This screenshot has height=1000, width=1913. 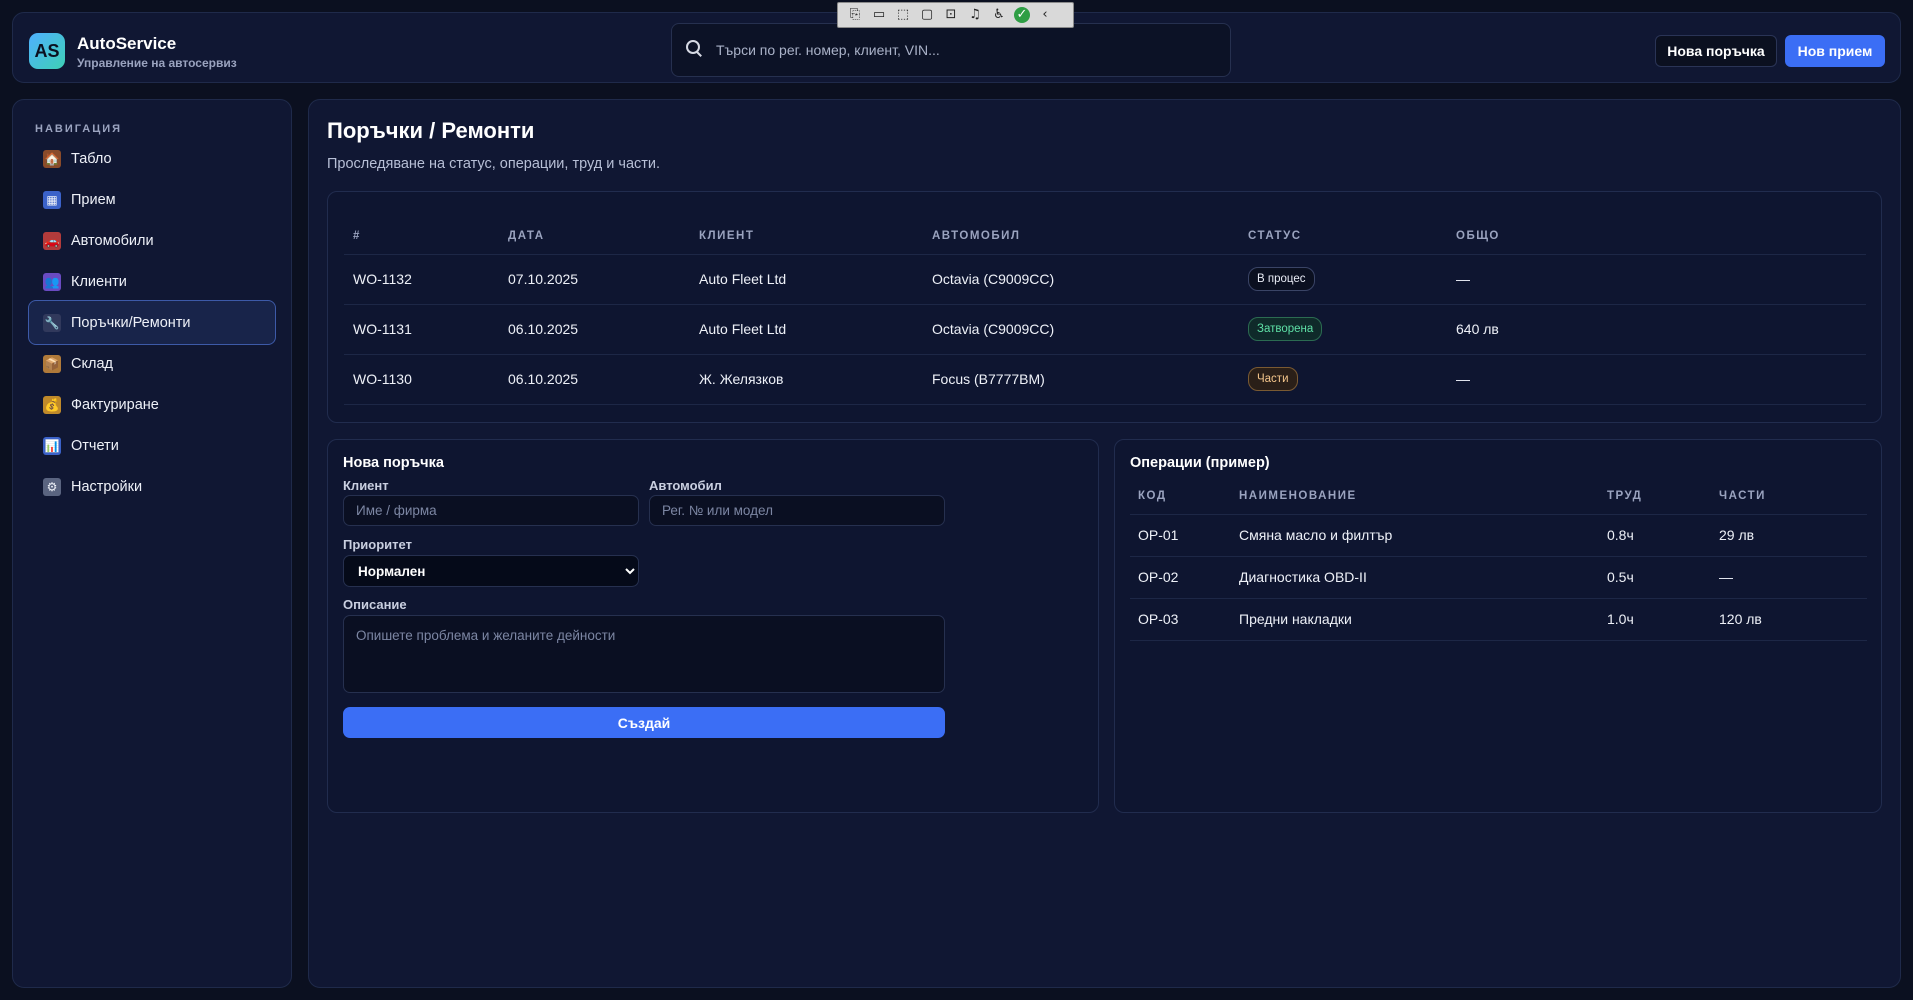 I want to click on sidebar-item-8: 📊 Отчети, so click(x=152, y=445).